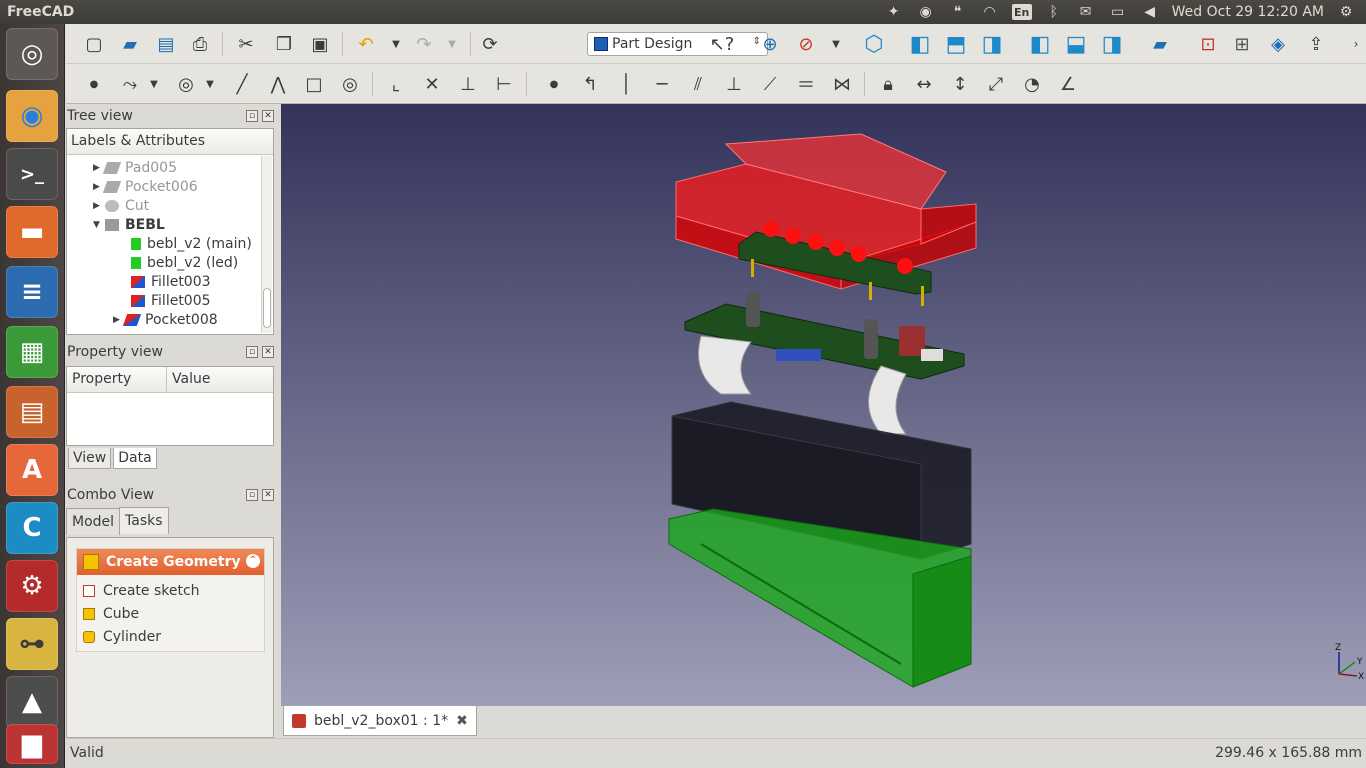  What do you see at coordinates (960, 84) in the screenshot?
I see `constrain-vertical-distance-icon: ↕` at bounding box center [960, 84].